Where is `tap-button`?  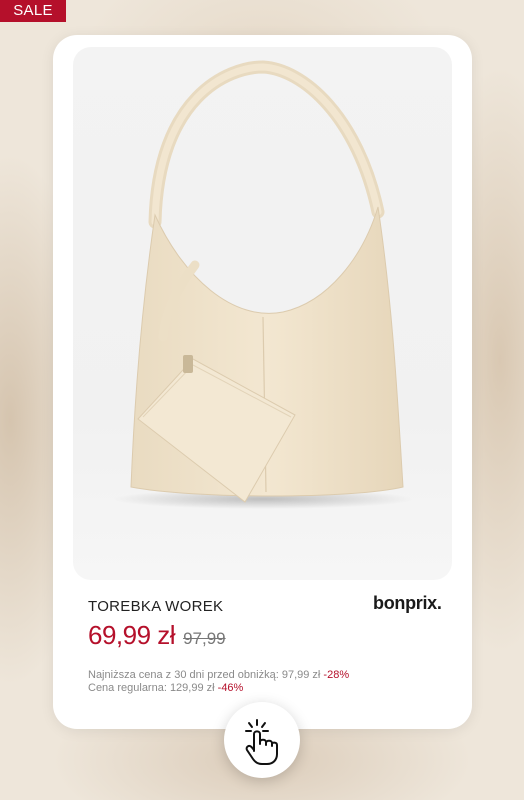
tap-button is located at coordinates (262, 740).